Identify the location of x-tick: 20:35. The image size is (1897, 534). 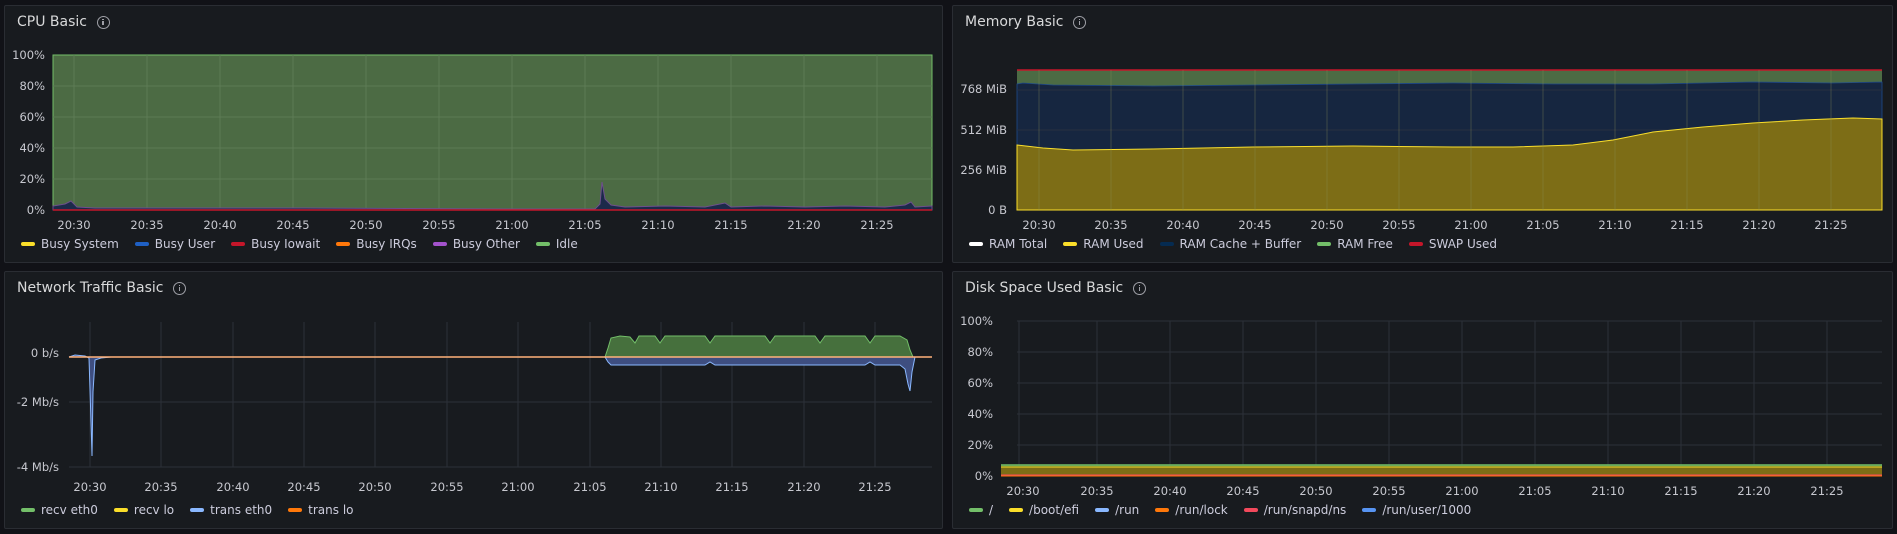
(160, 487).